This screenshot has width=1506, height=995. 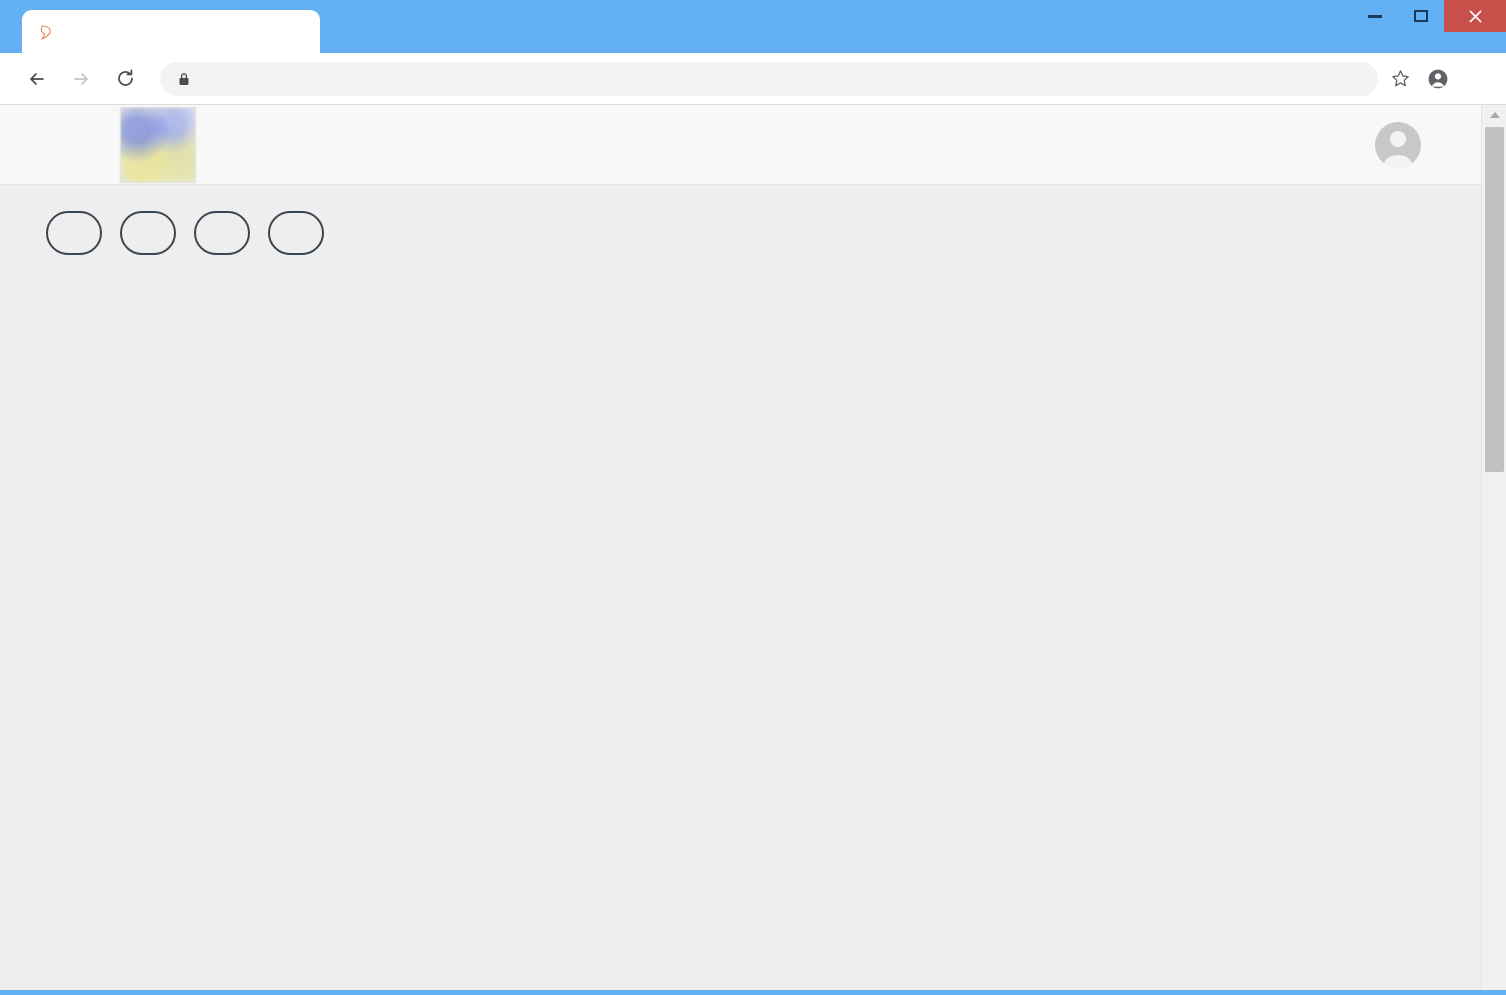 I want to click on close-window-button, so click(x=1475, y=16).